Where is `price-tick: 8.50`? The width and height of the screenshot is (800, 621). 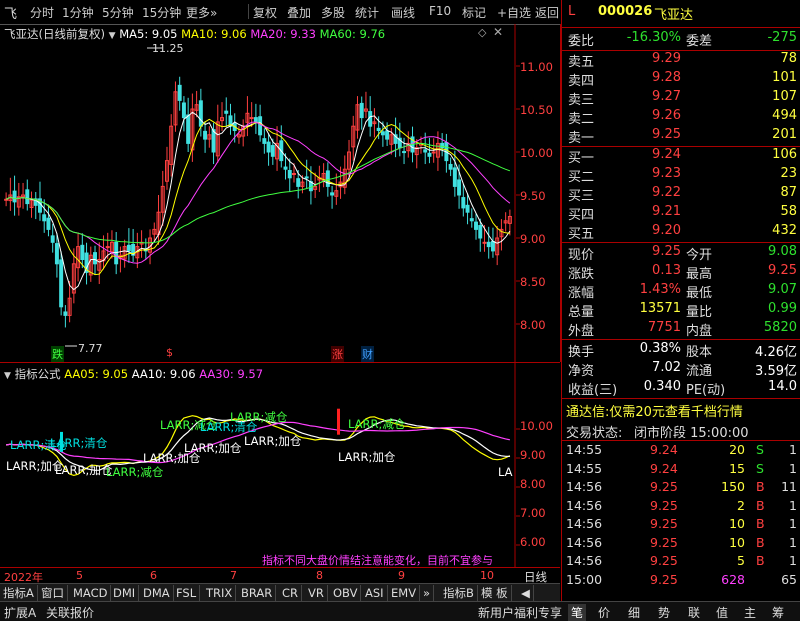
price-tick: 8.50 is located at coordinates (533, 282).